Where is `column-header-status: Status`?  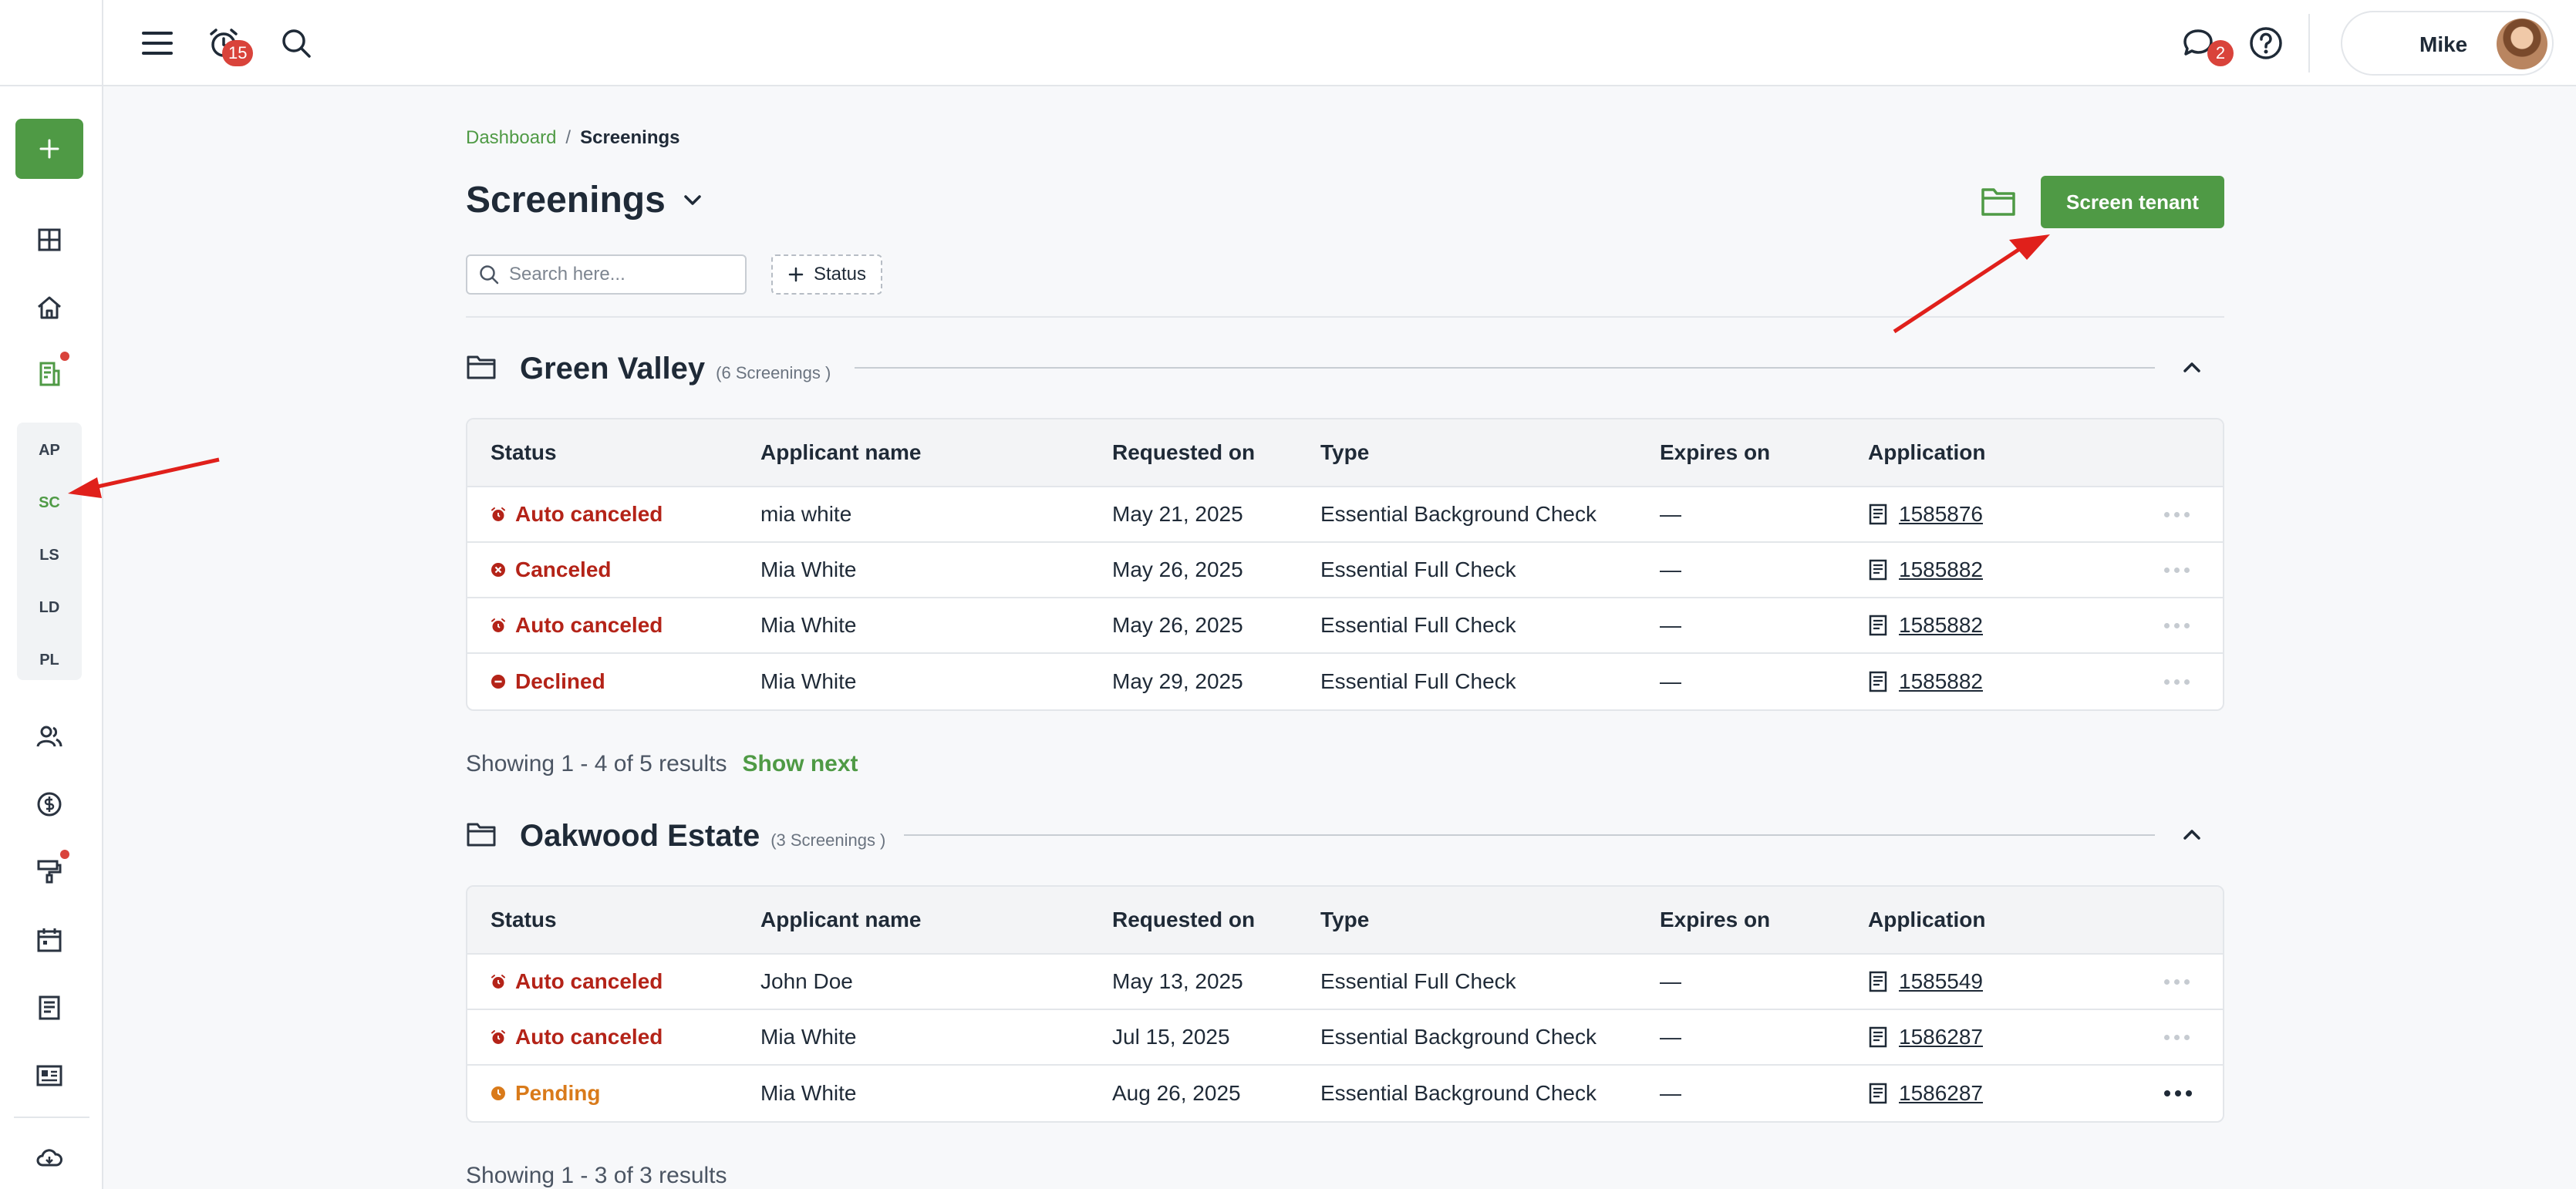
column-header-status: Status is located at coordinates (524, 919).